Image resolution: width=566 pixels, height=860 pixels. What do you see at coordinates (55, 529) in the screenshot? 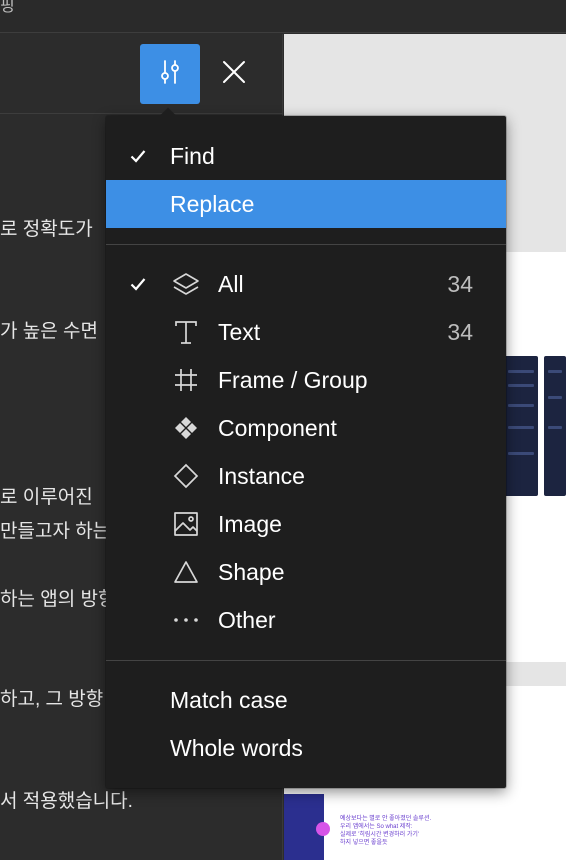
I see `result-text-line: 만들고자 하는` at bounding box center [55, 529].